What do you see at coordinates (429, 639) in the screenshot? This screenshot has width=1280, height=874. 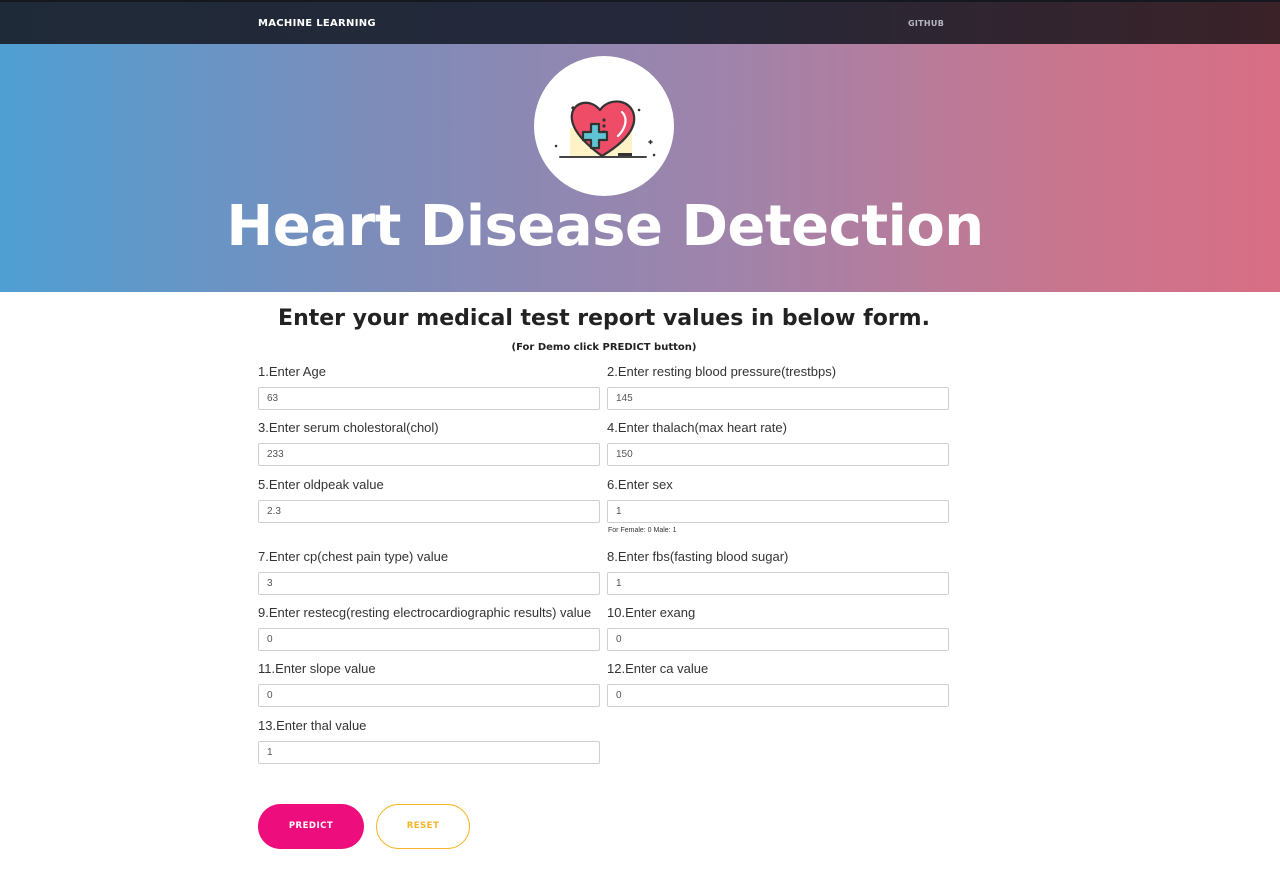 I see `restecg-input` at bounding box center [429, 639].